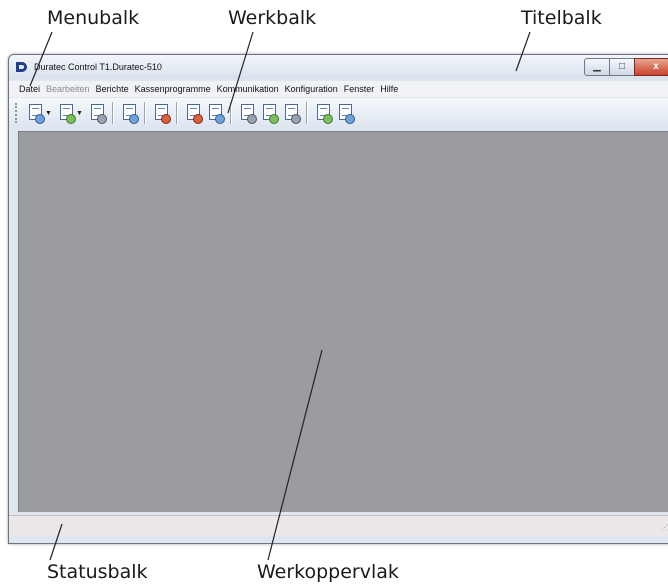 The width and height of the screenshot is (668, 587). I want to click on menu-kassenprogramme: Kassenprogramme, so click(173, 89).